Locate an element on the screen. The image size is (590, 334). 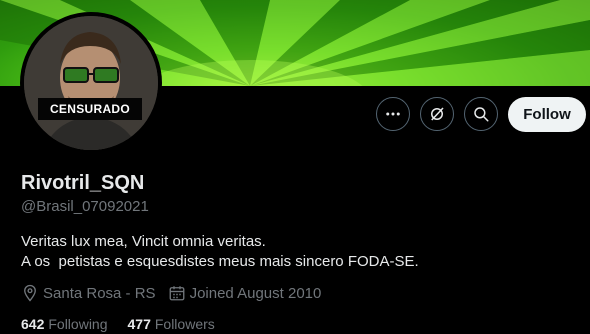
more-horizontal-icon is located at coordinates (393, 114).